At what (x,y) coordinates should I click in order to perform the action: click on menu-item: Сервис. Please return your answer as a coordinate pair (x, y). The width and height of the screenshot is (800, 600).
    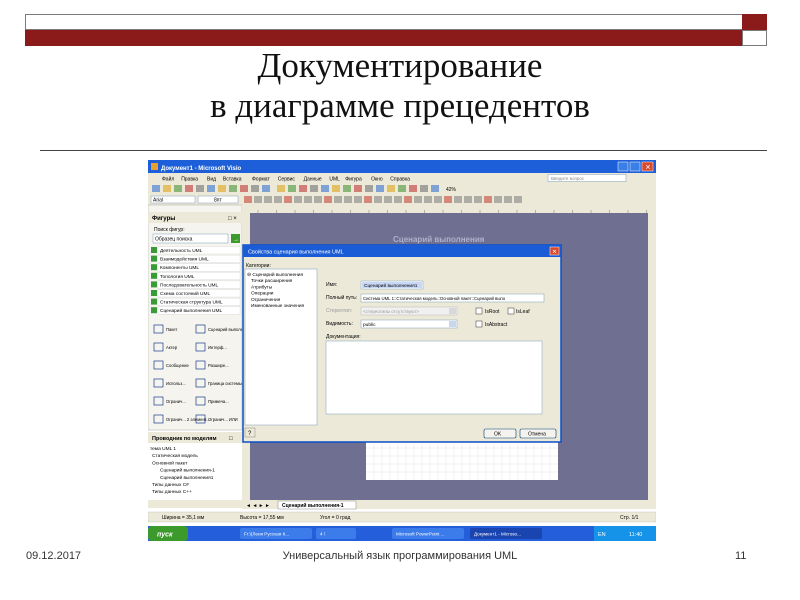
    Looking at the image, I should click on (287, 180).